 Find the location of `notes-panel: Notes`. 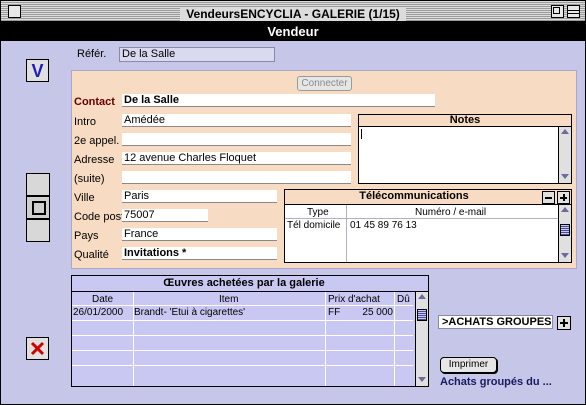

notes-panel: Notes is located at coordinates (465, 149).